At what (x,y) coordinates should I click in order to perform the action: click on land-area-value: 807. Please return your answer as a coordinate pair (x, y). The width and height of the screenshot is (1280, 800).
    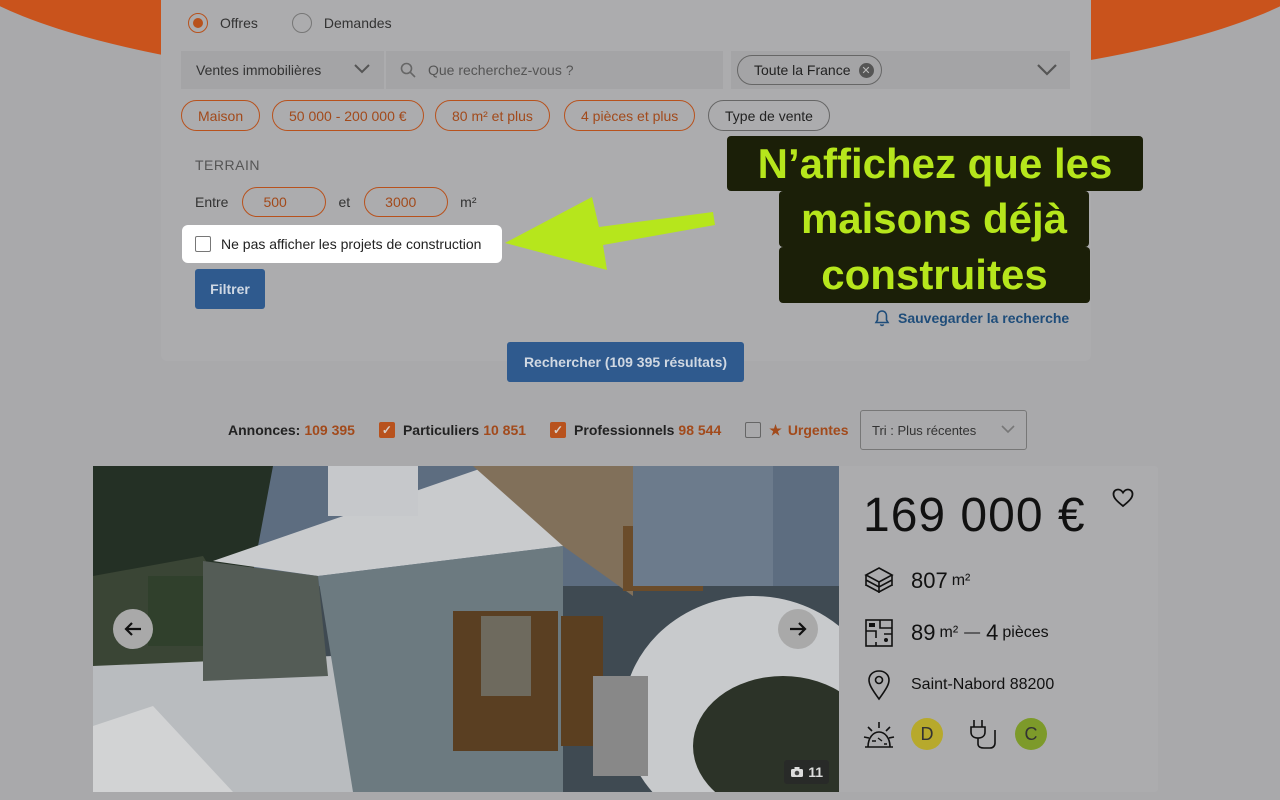
    Looking at the image, I should click on (929, 580).